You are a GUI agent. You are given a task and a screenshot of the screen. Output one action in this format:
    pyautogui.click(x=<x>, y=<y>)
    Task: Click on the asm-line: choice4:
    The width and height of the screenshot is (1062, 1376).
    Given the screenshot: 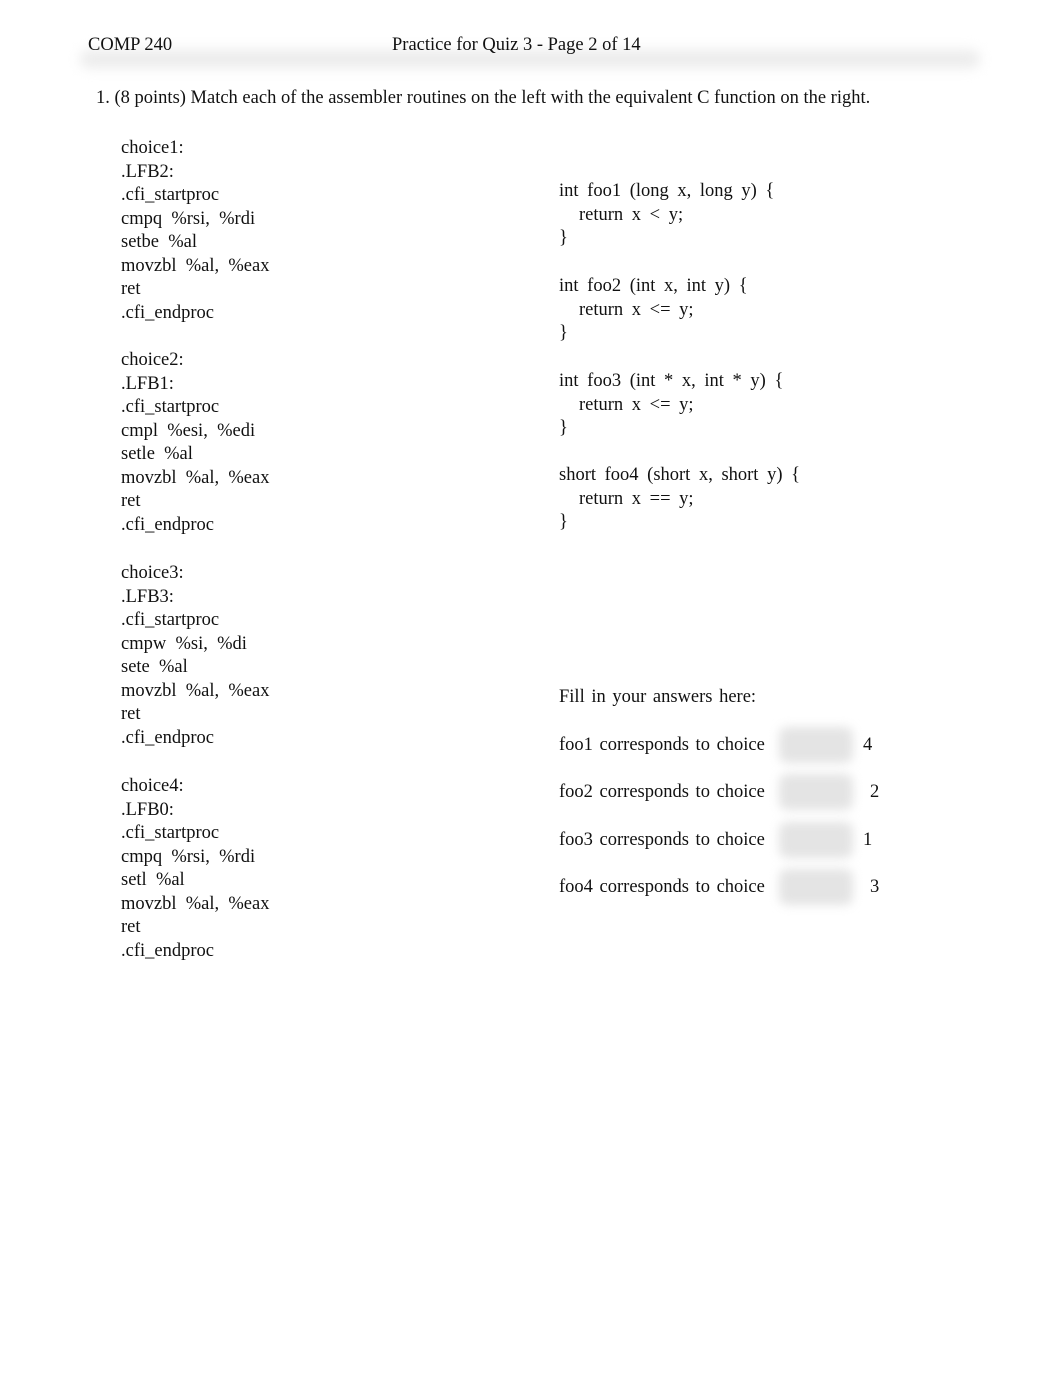 What is the action you would take?
    pyautogui.click(x=152, y=786)
    